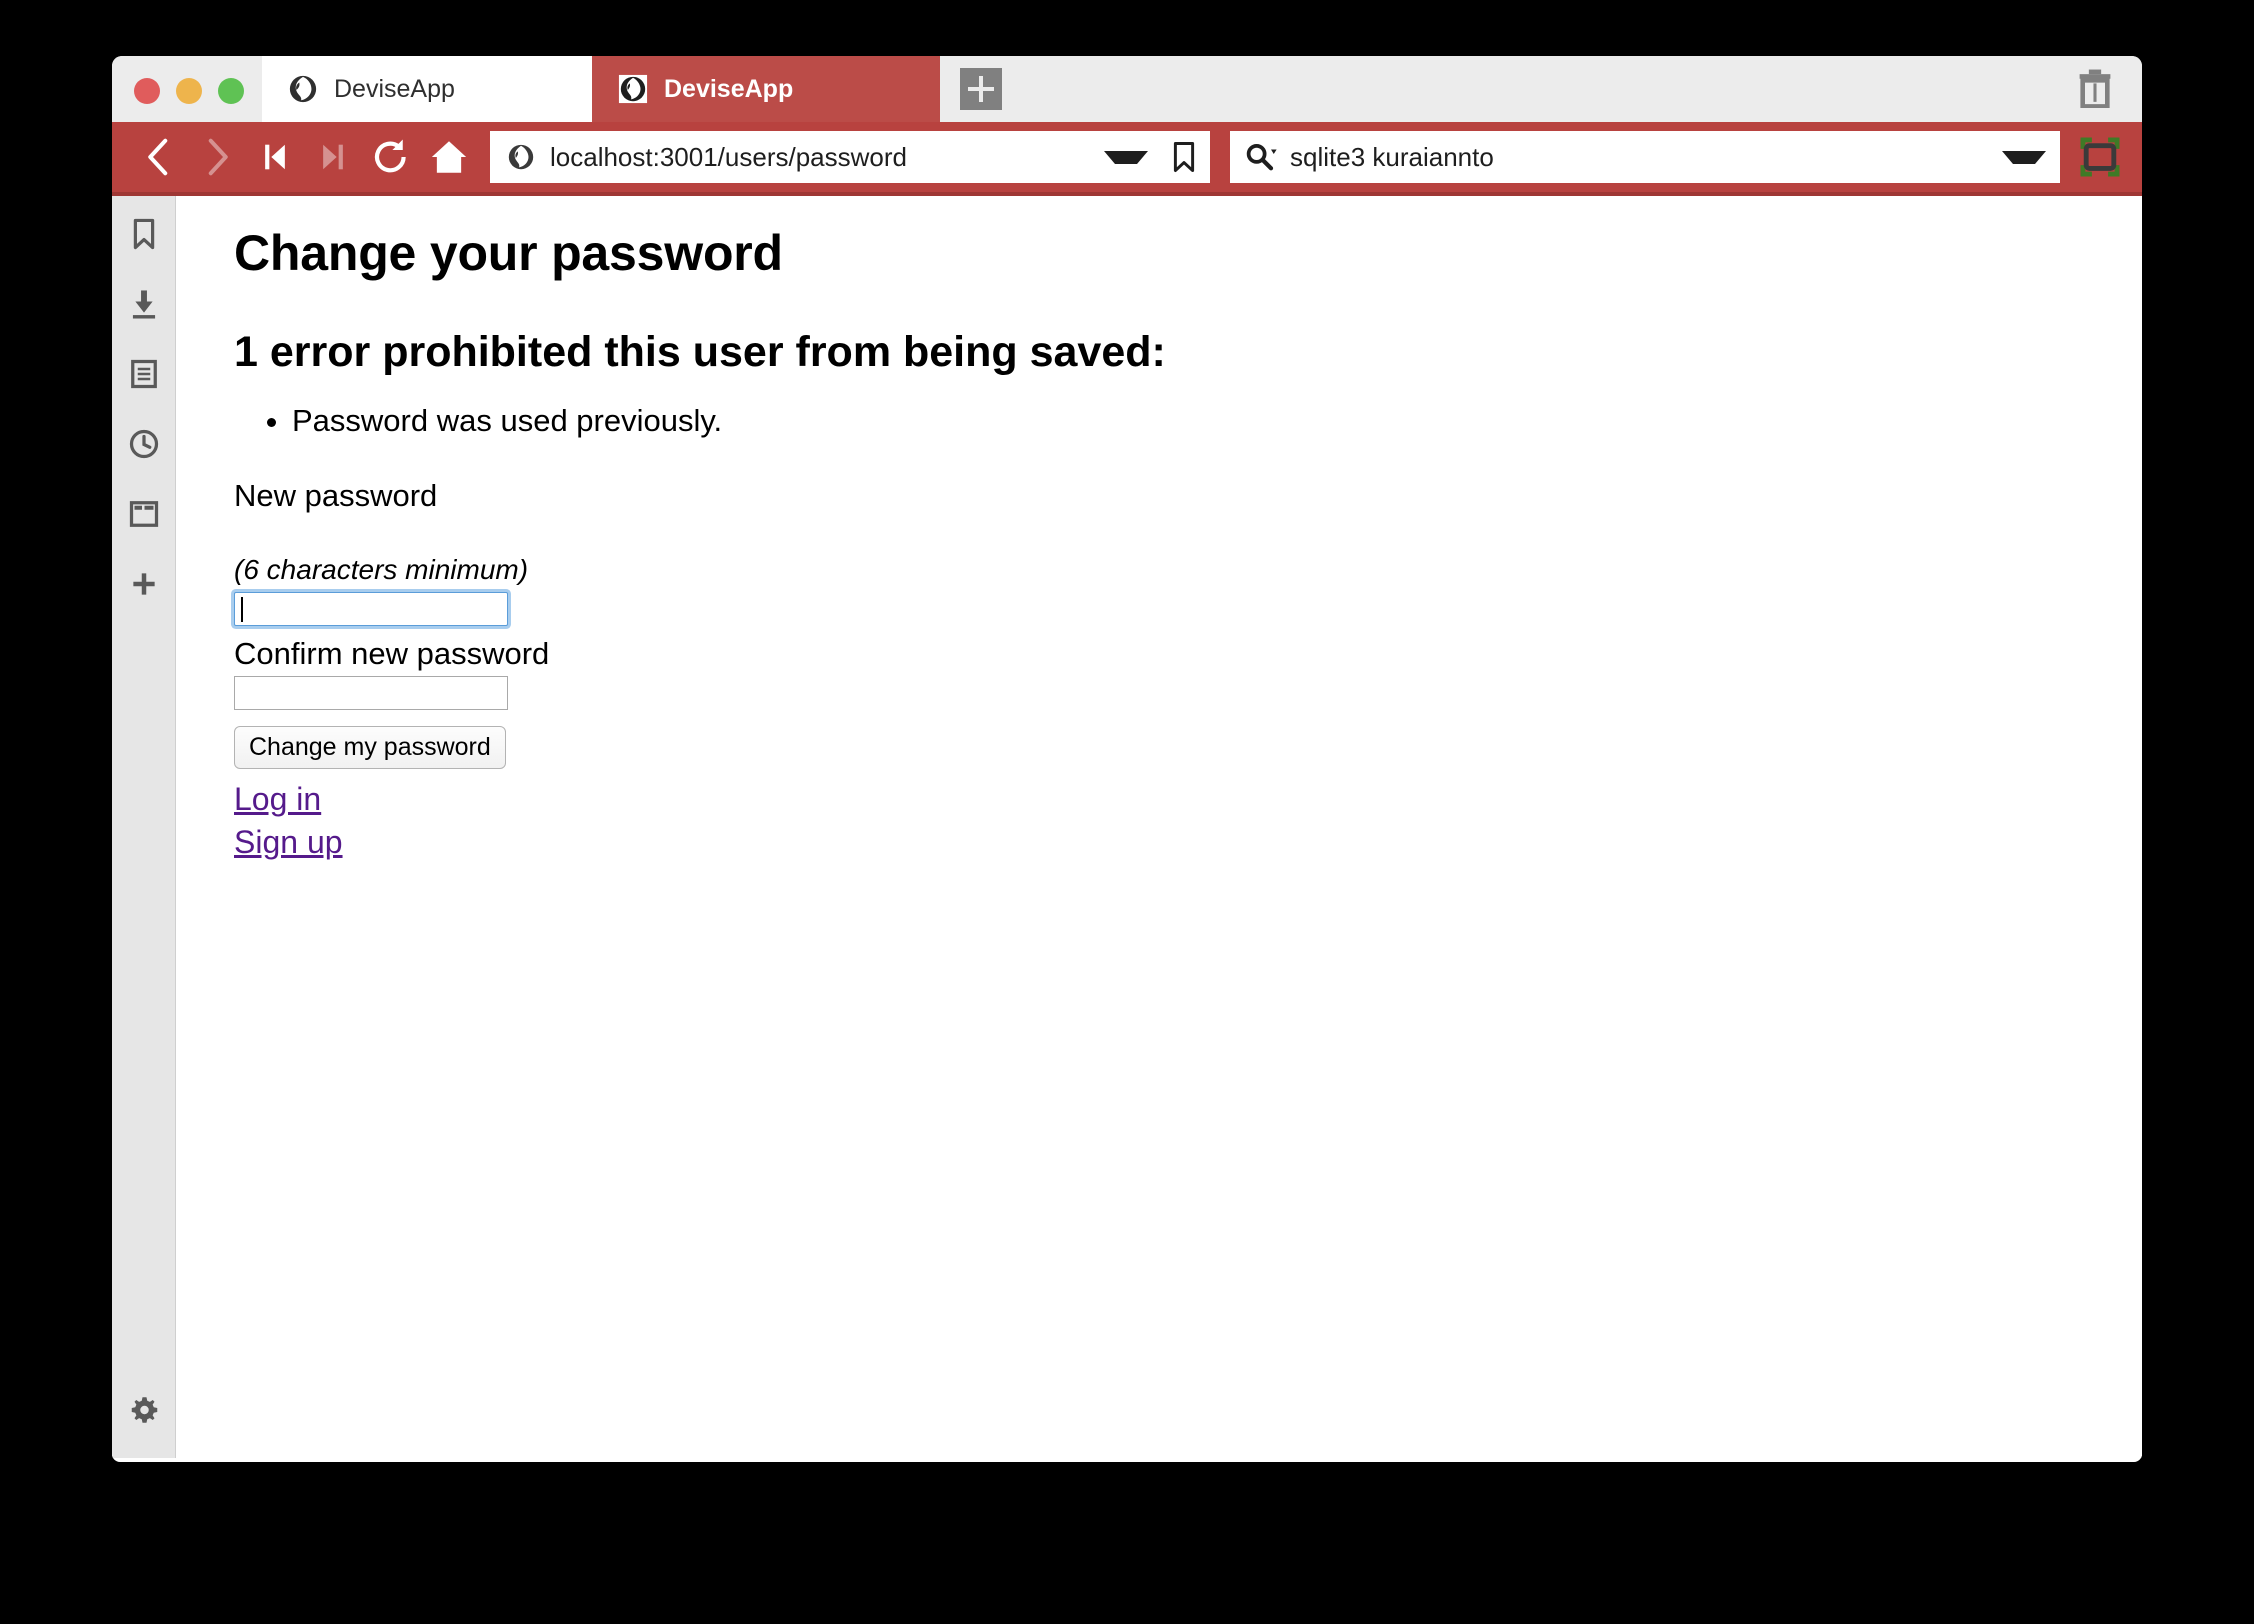  Describe the element at coordinates (189, 91) in the screenshot. I see `minimize-window-button` at that location.